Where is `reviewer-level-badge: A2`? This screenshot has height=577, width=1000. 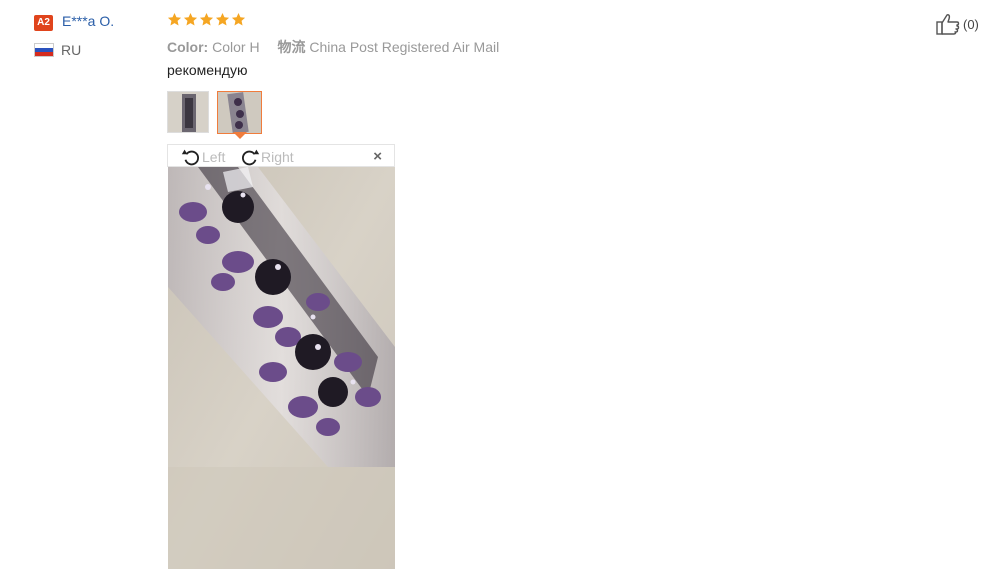
reviewer-level-badge: A2 is located at coordinates (43, 23).